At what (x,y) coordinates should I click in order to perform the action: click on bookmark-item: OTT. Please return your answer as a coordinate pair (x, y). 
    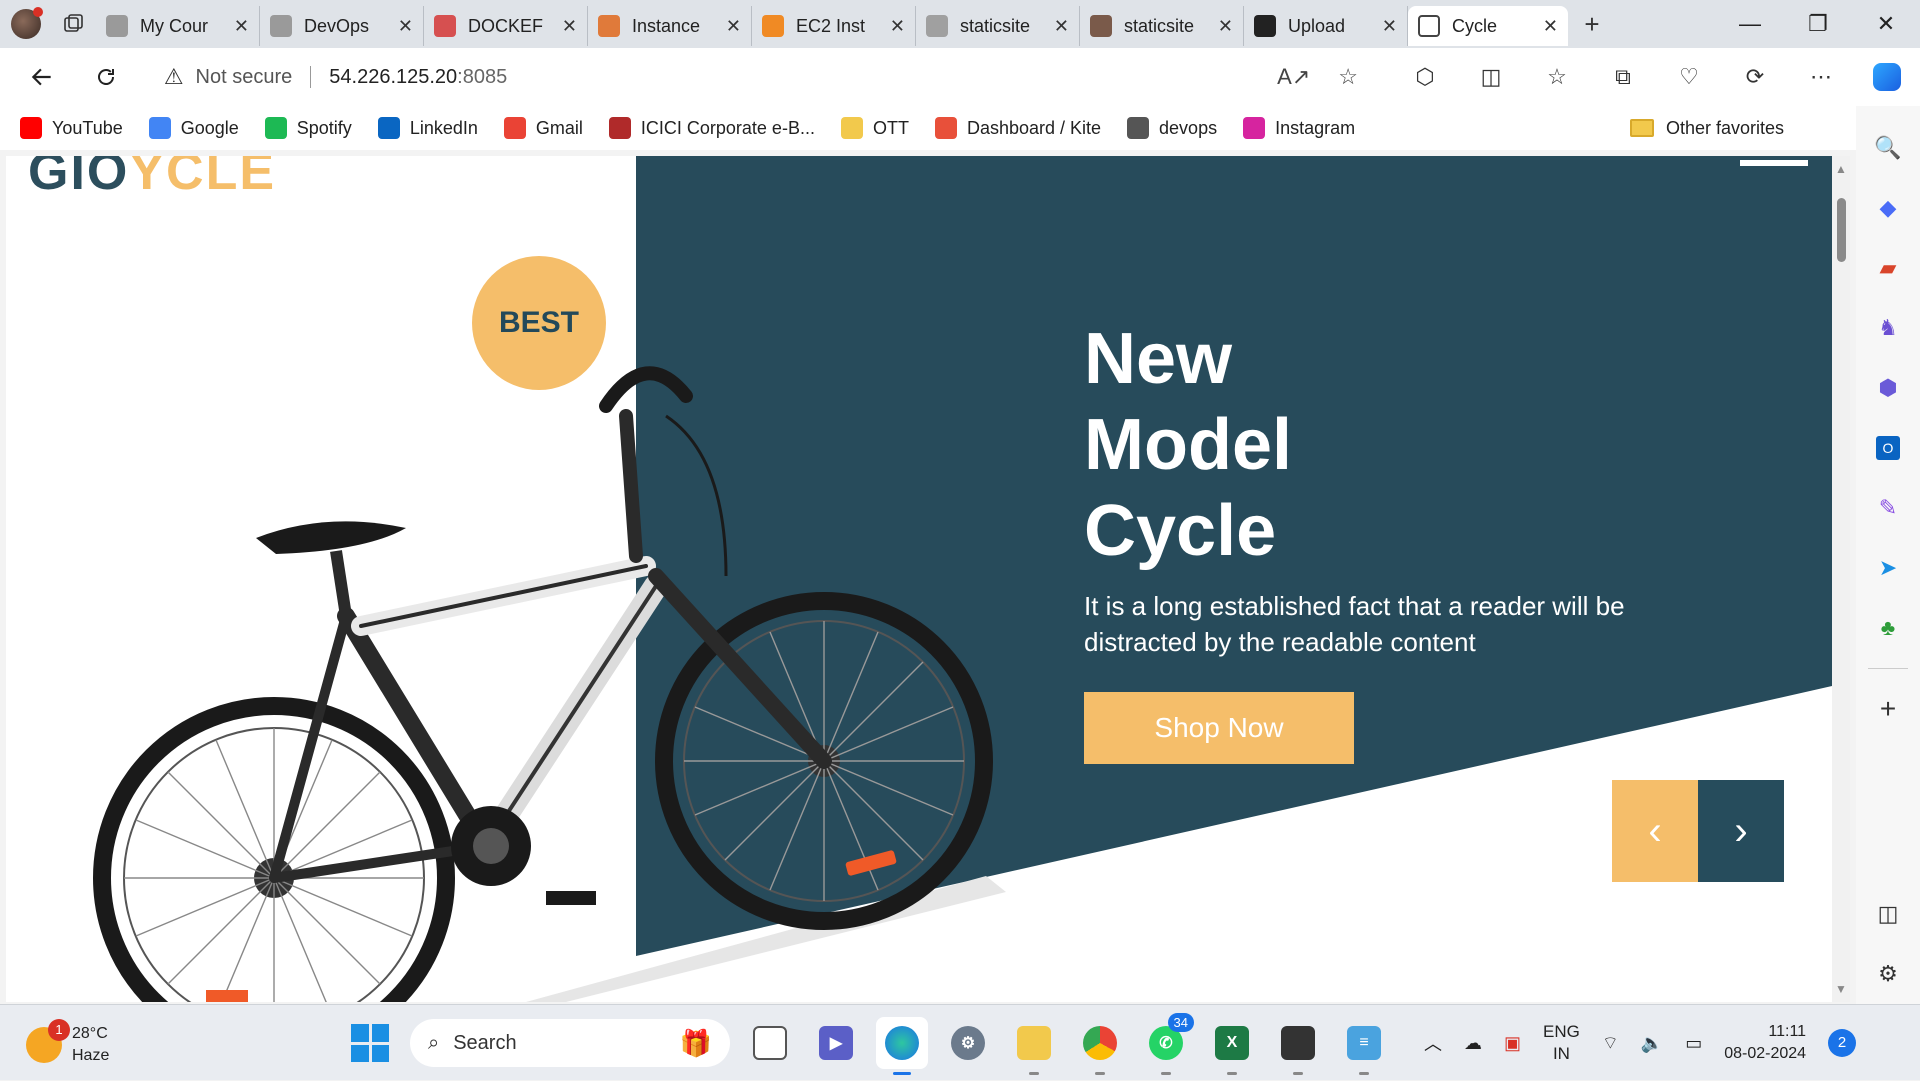
    Looking at the image, I should click on (874, 128).